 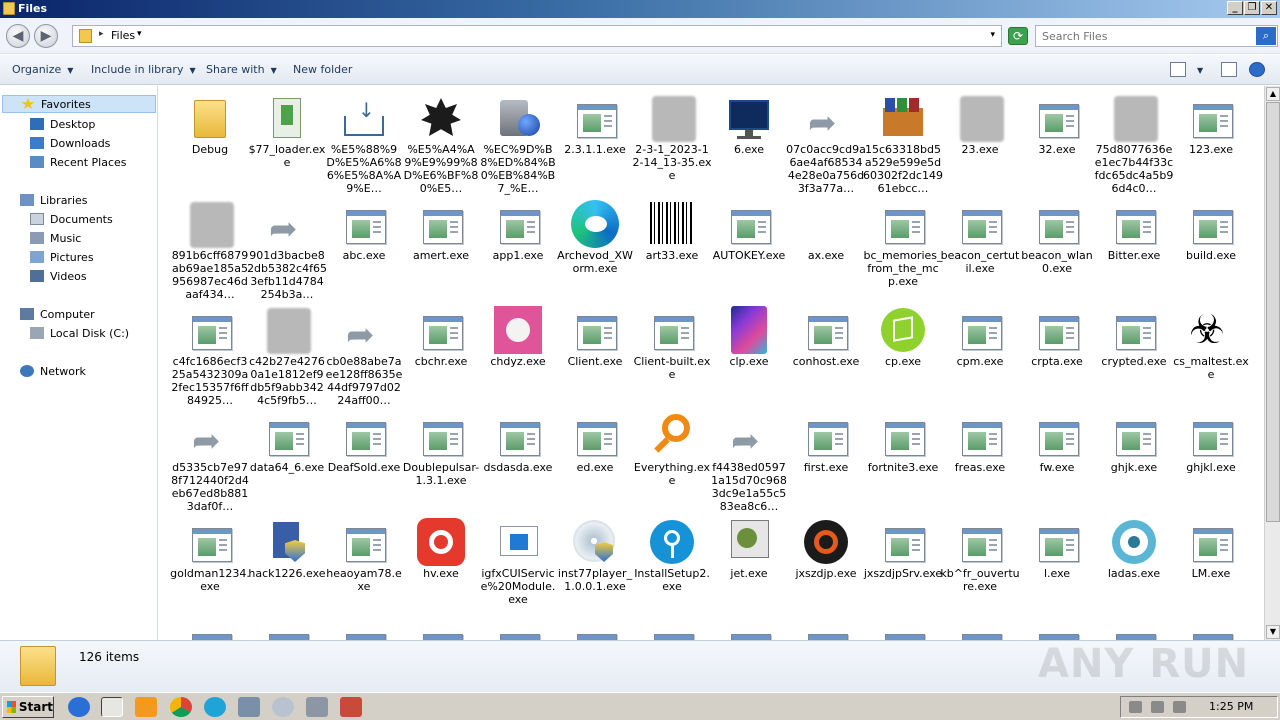 I want to click on new-folder-button: New folder, so click(x=322, y=69).